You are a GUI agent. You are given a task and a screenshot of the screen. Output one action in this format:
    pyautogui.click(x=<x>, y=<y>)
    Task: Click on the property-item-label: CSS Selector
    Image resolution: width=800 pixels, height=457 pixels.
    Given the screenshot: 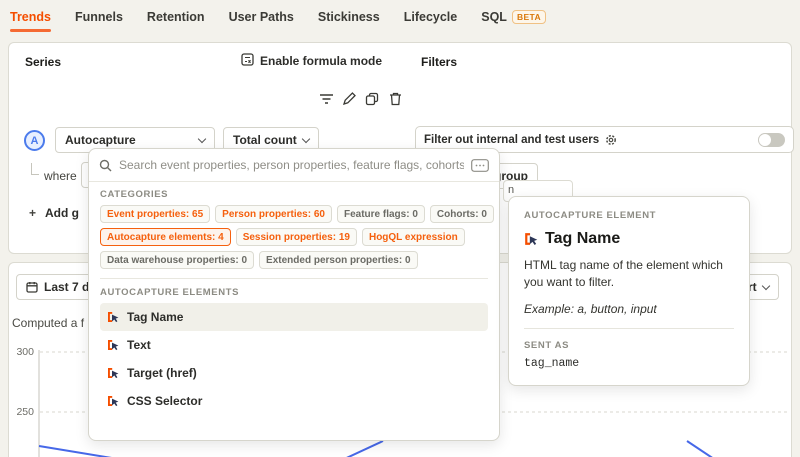 What is the action you would take?
    pyautogui.click(x=165, y=401)
    